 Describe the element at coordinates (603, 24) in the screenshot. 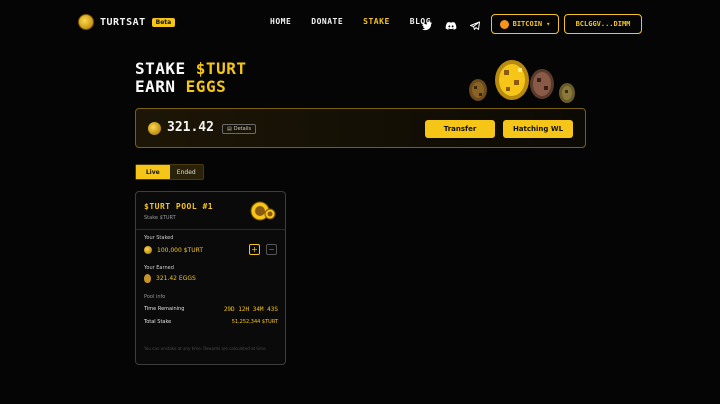

I see `wallet-address-button: BCLGGV...DIMM` at that location.